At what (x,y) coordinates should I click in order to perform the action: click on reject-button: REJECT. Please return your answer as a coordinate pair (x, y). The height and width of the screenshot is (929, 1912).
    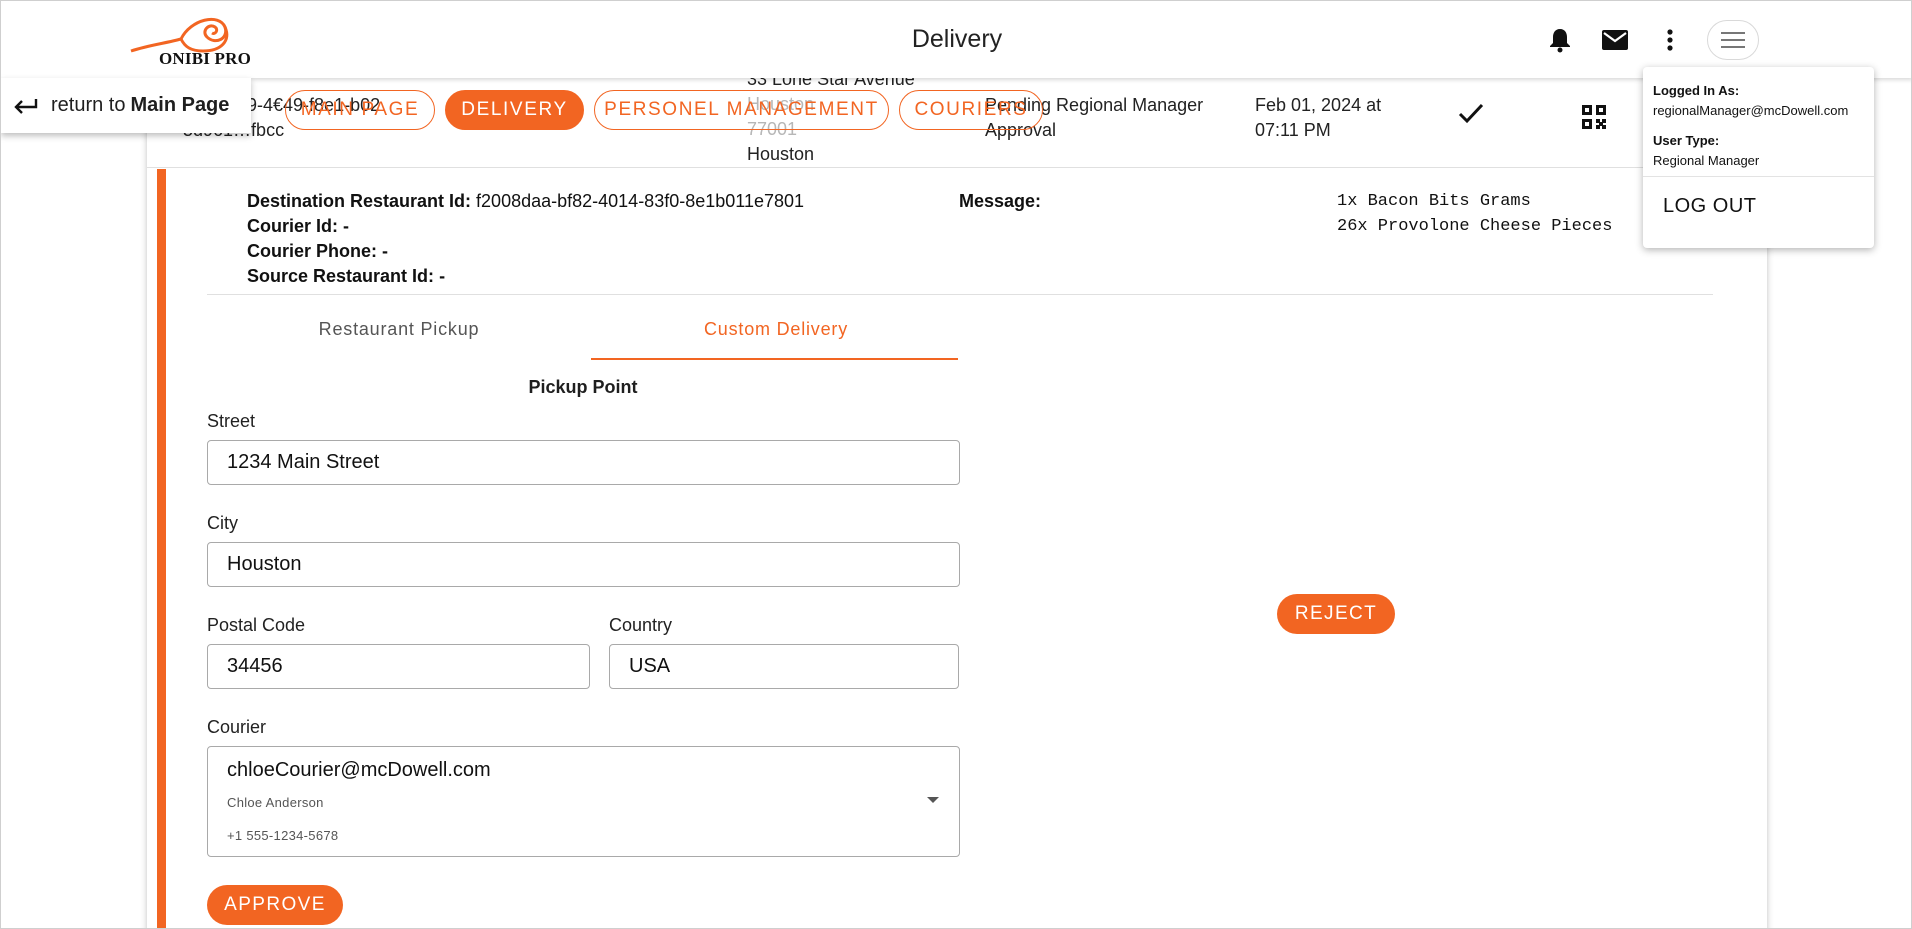
    Looking at the image, I should click on (1336, 614).